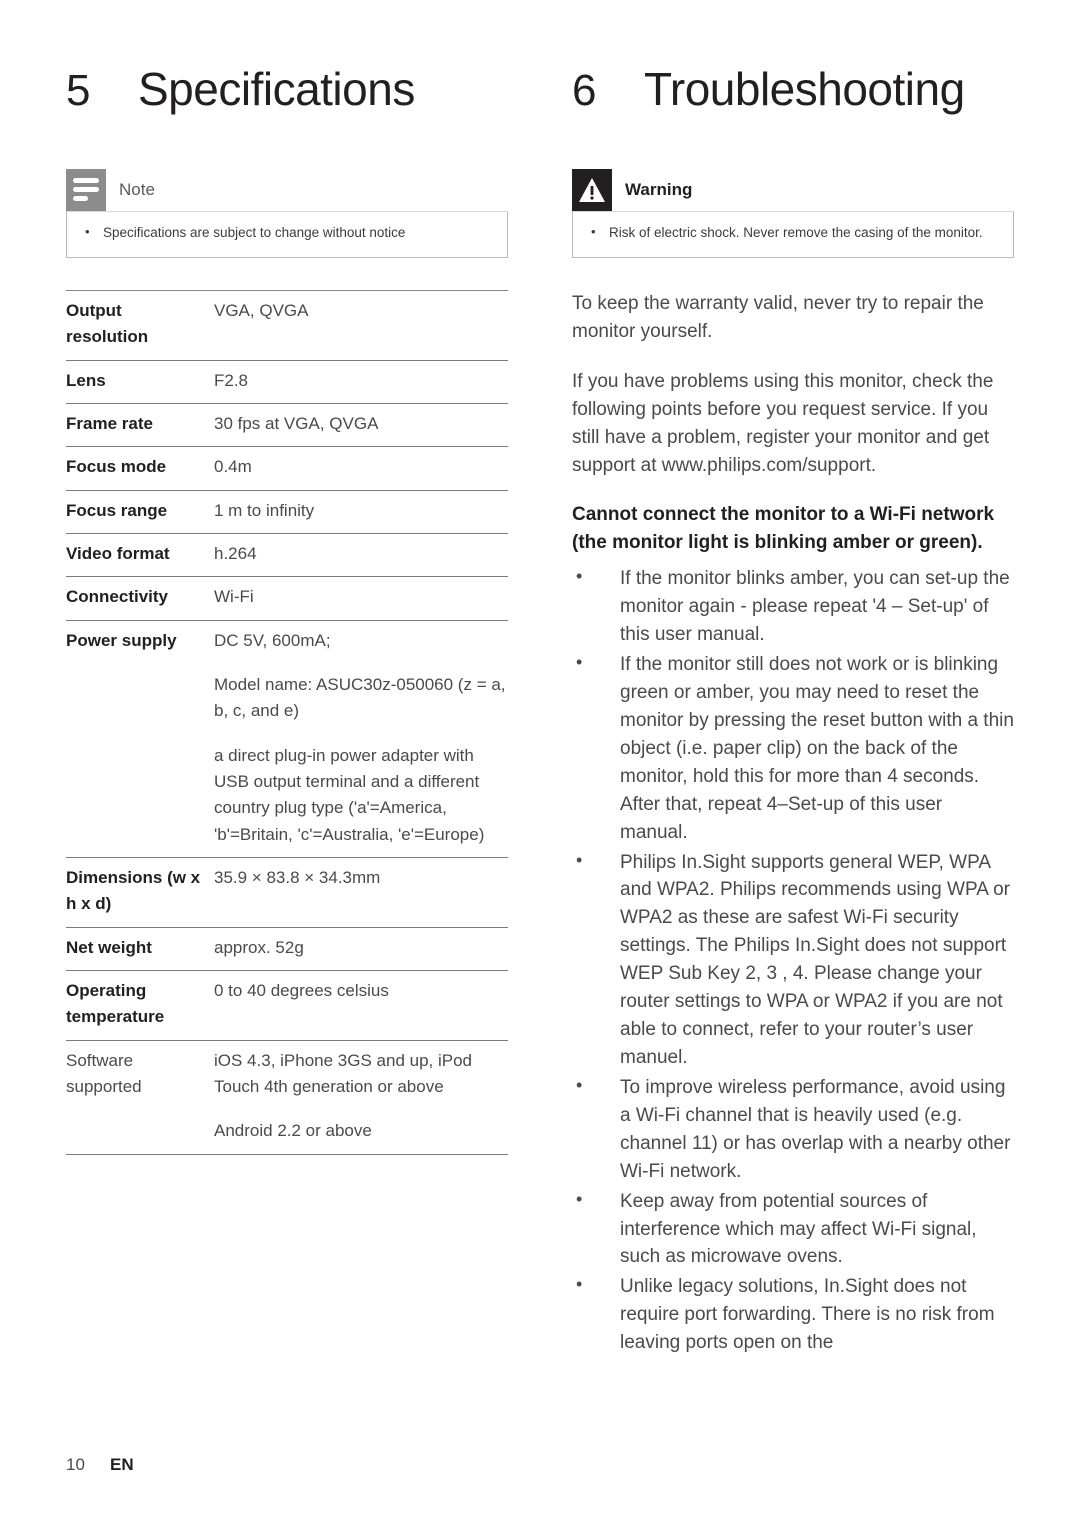 This screenshot has width=1080, height=1527. What do you see at coordinates (140, 598) in the screenshot?
I see `spec-key: Connectivity` at bounding box center [140, 598].